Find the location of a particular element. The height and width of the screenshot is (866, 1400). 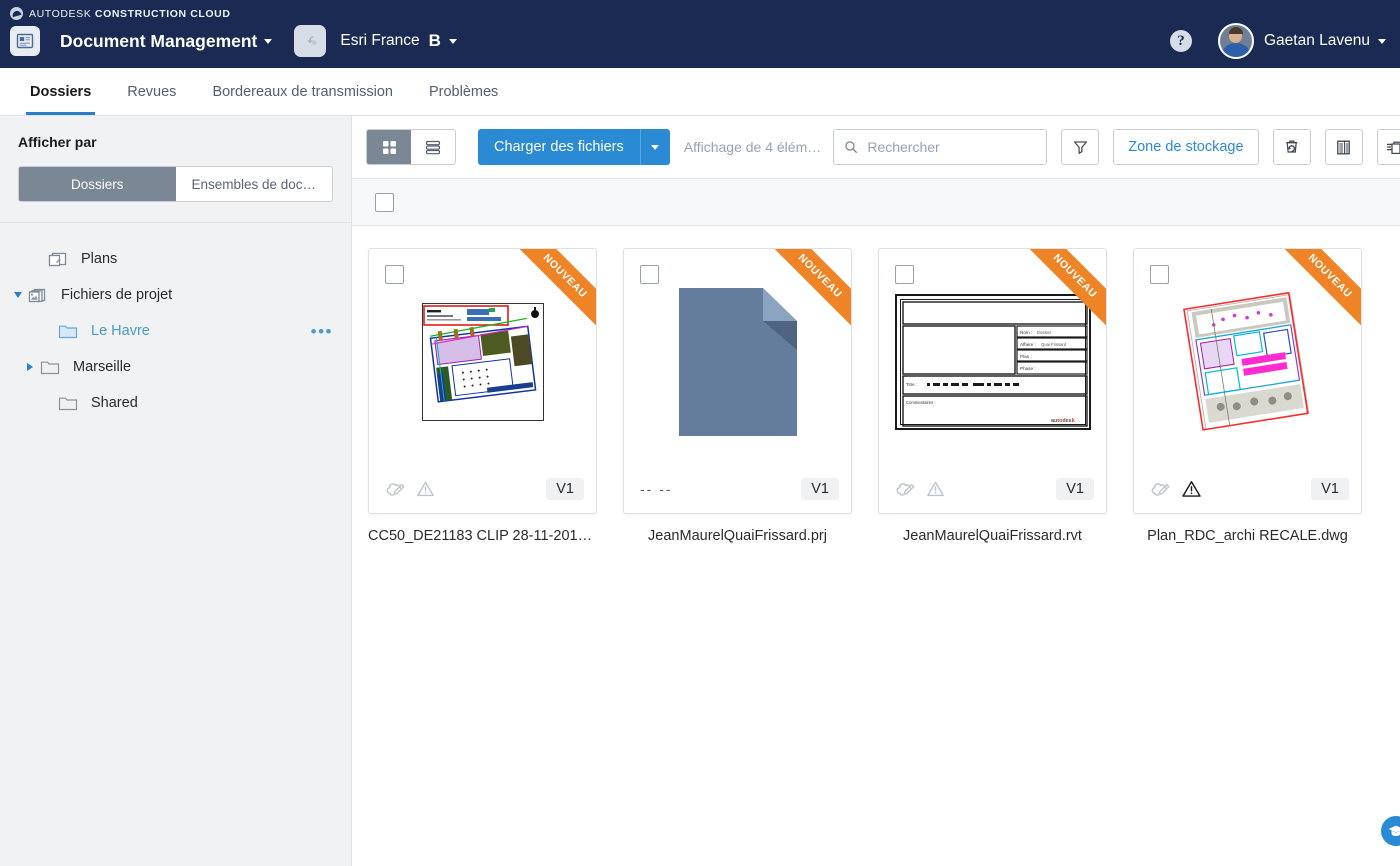

file-name-label: JeanMaurelQuaiFrissard.rvt is located at coordinates (992, 536).